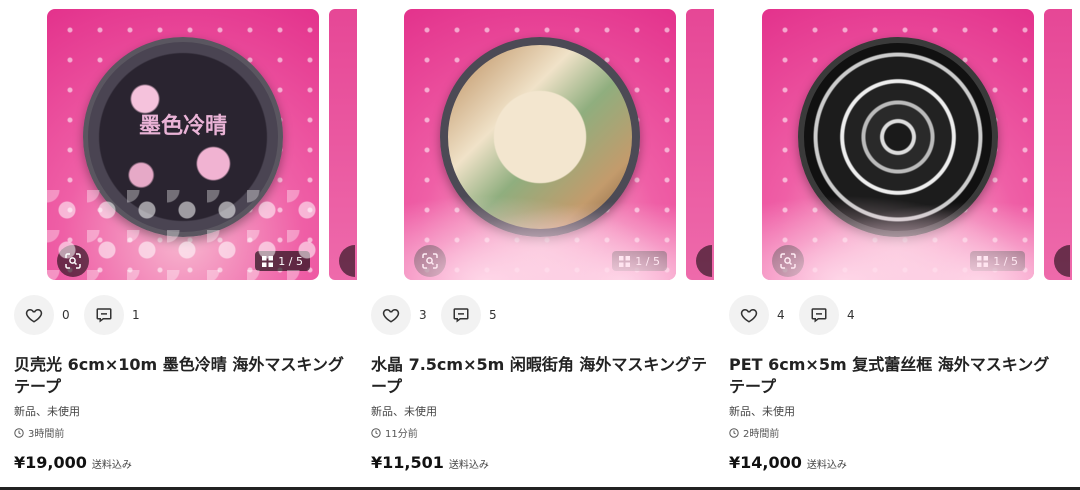 This screenshot has width=1080, height=490. What do you see at coordinates (493, 315) in the screenshot?
I see `comment-count: 5` at bounding box center [493, 315].